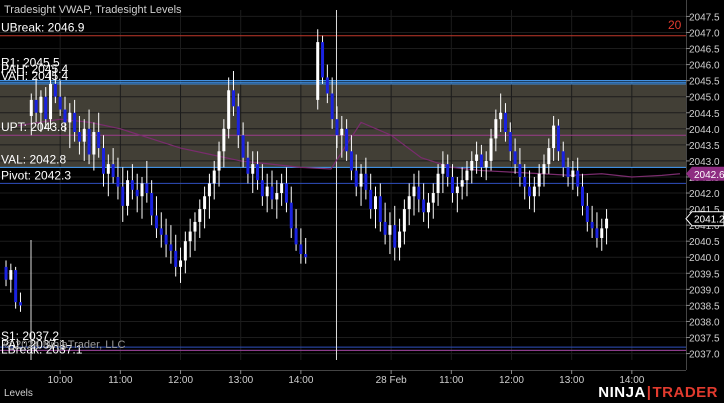 The height and width of the screenshot is (403, 724). Describe the element at coordinates (704, 17) in the screenshot. I see `y-tick-label: 2047.5` at that location.